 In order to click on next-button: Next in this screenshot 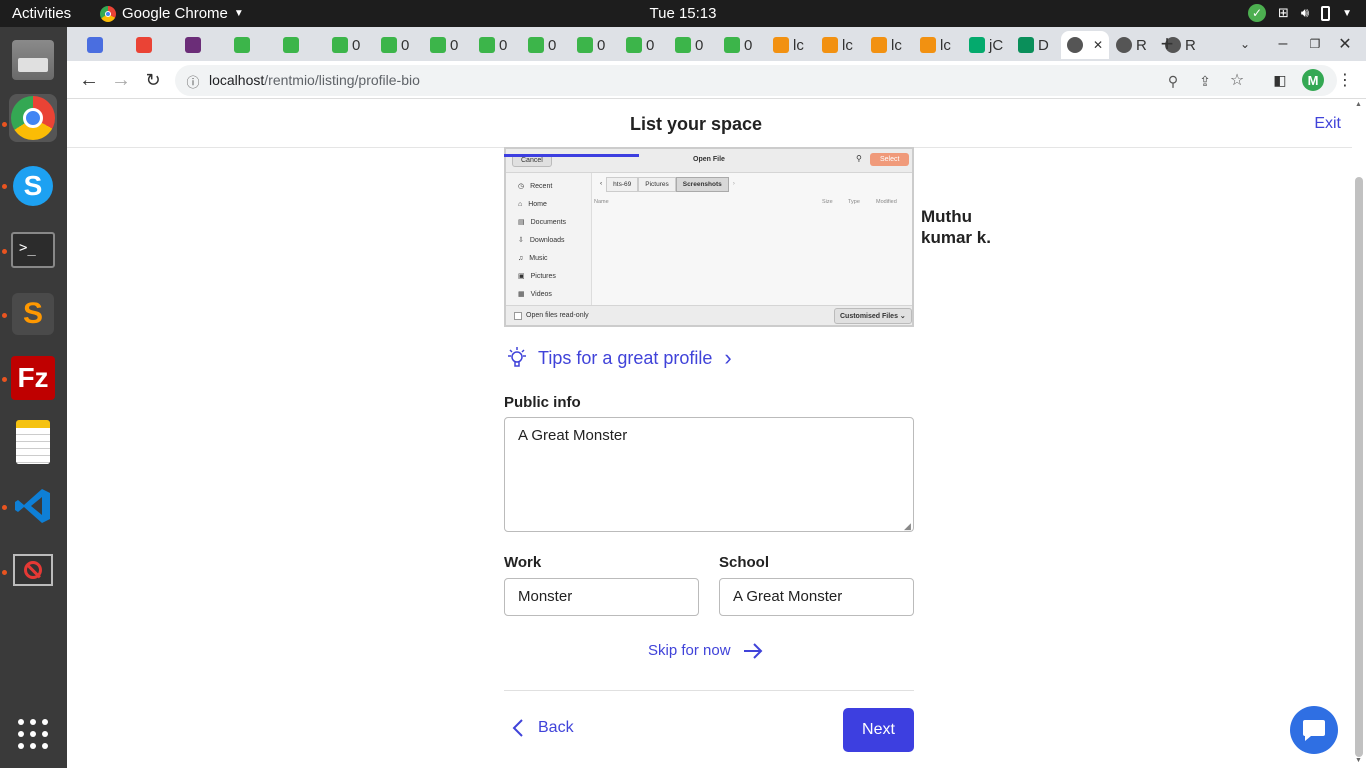, I will do `click(878, 730)`.